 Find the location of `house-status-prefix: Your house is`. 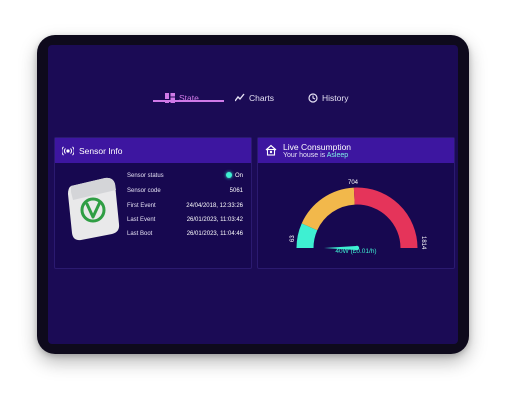

house-status-prefix: Your house is is located at coordinates (305, 155).